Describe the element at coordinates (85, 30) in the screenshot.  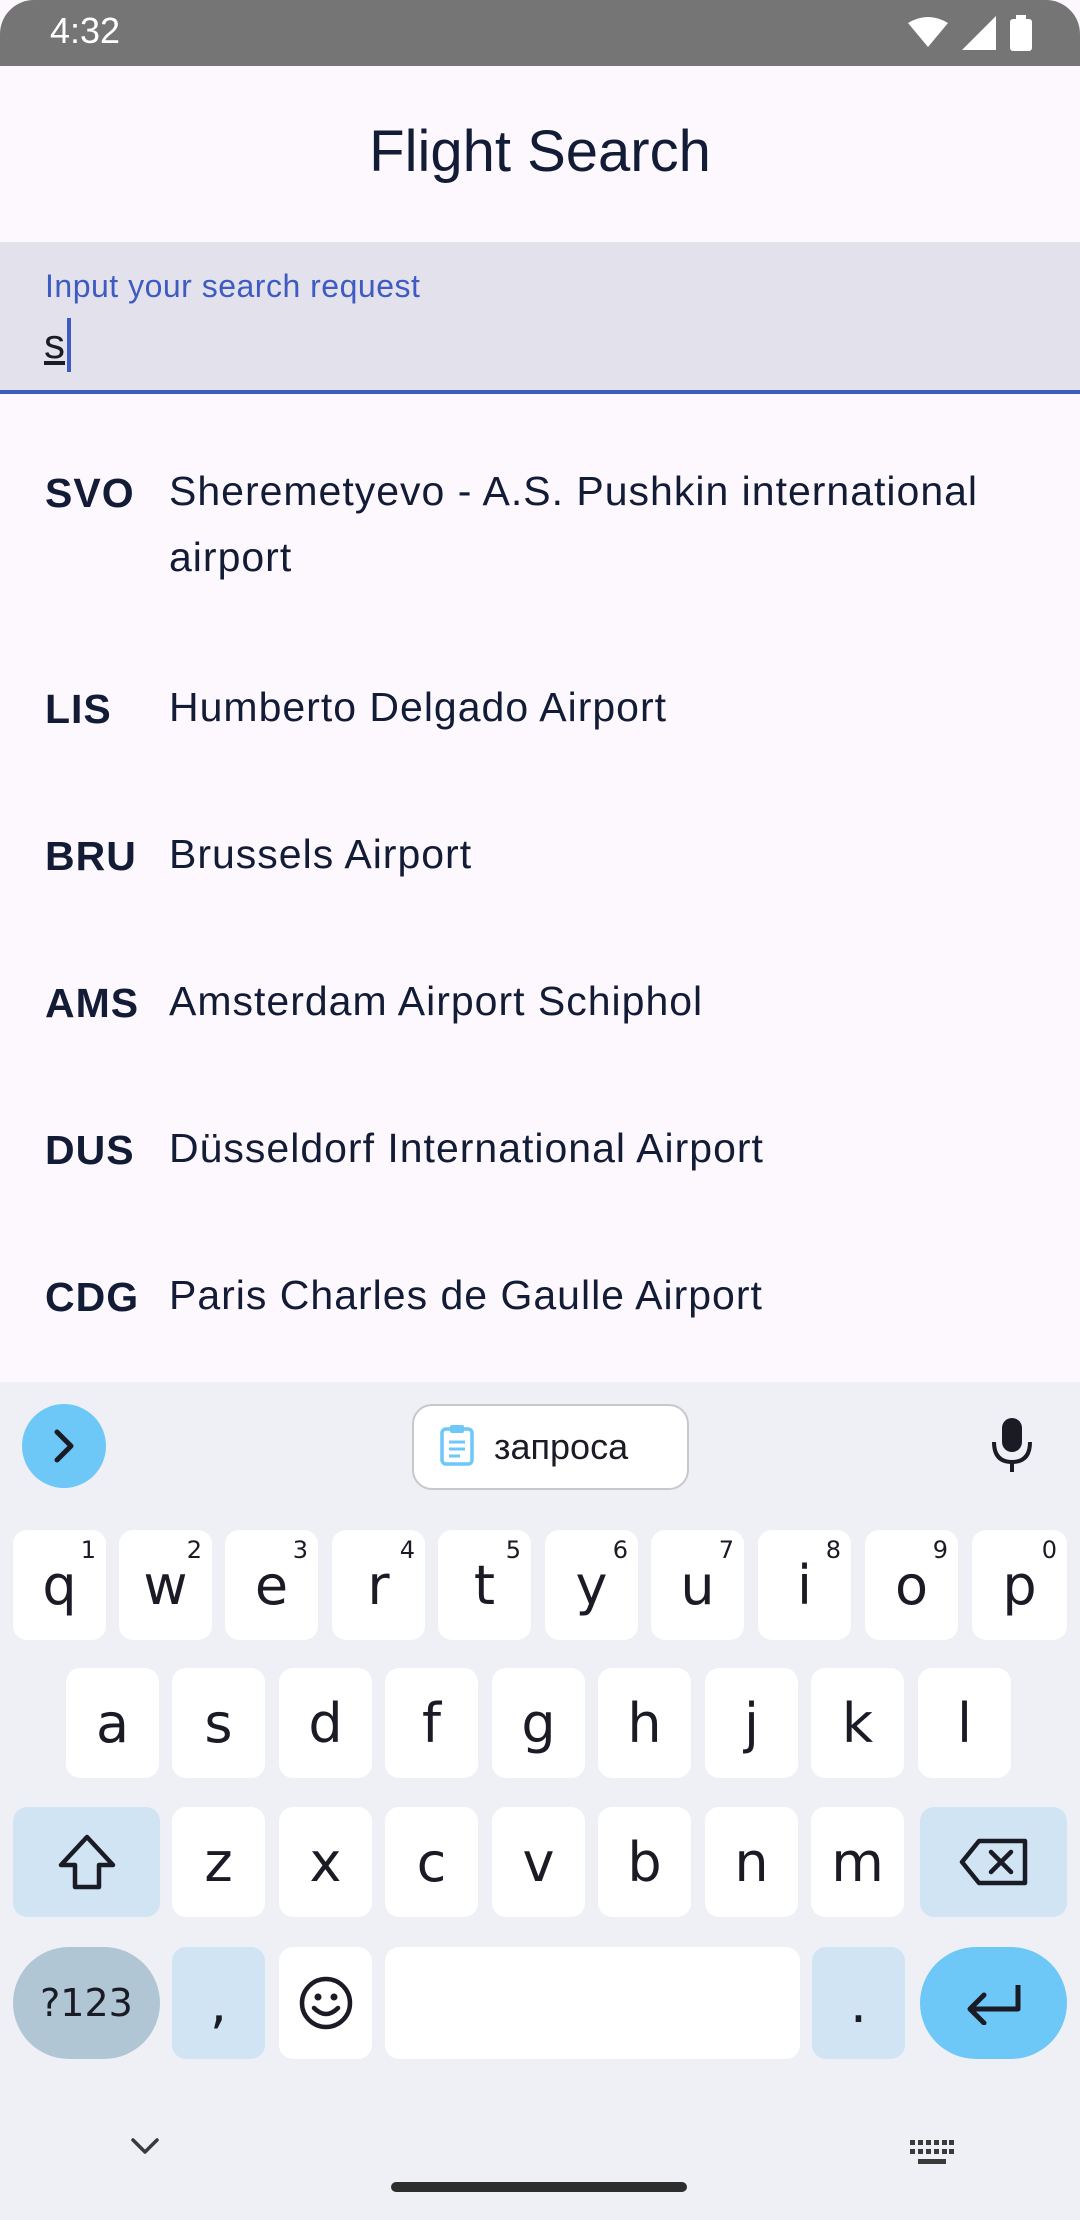
I see `status-time: 4:32` at that location.